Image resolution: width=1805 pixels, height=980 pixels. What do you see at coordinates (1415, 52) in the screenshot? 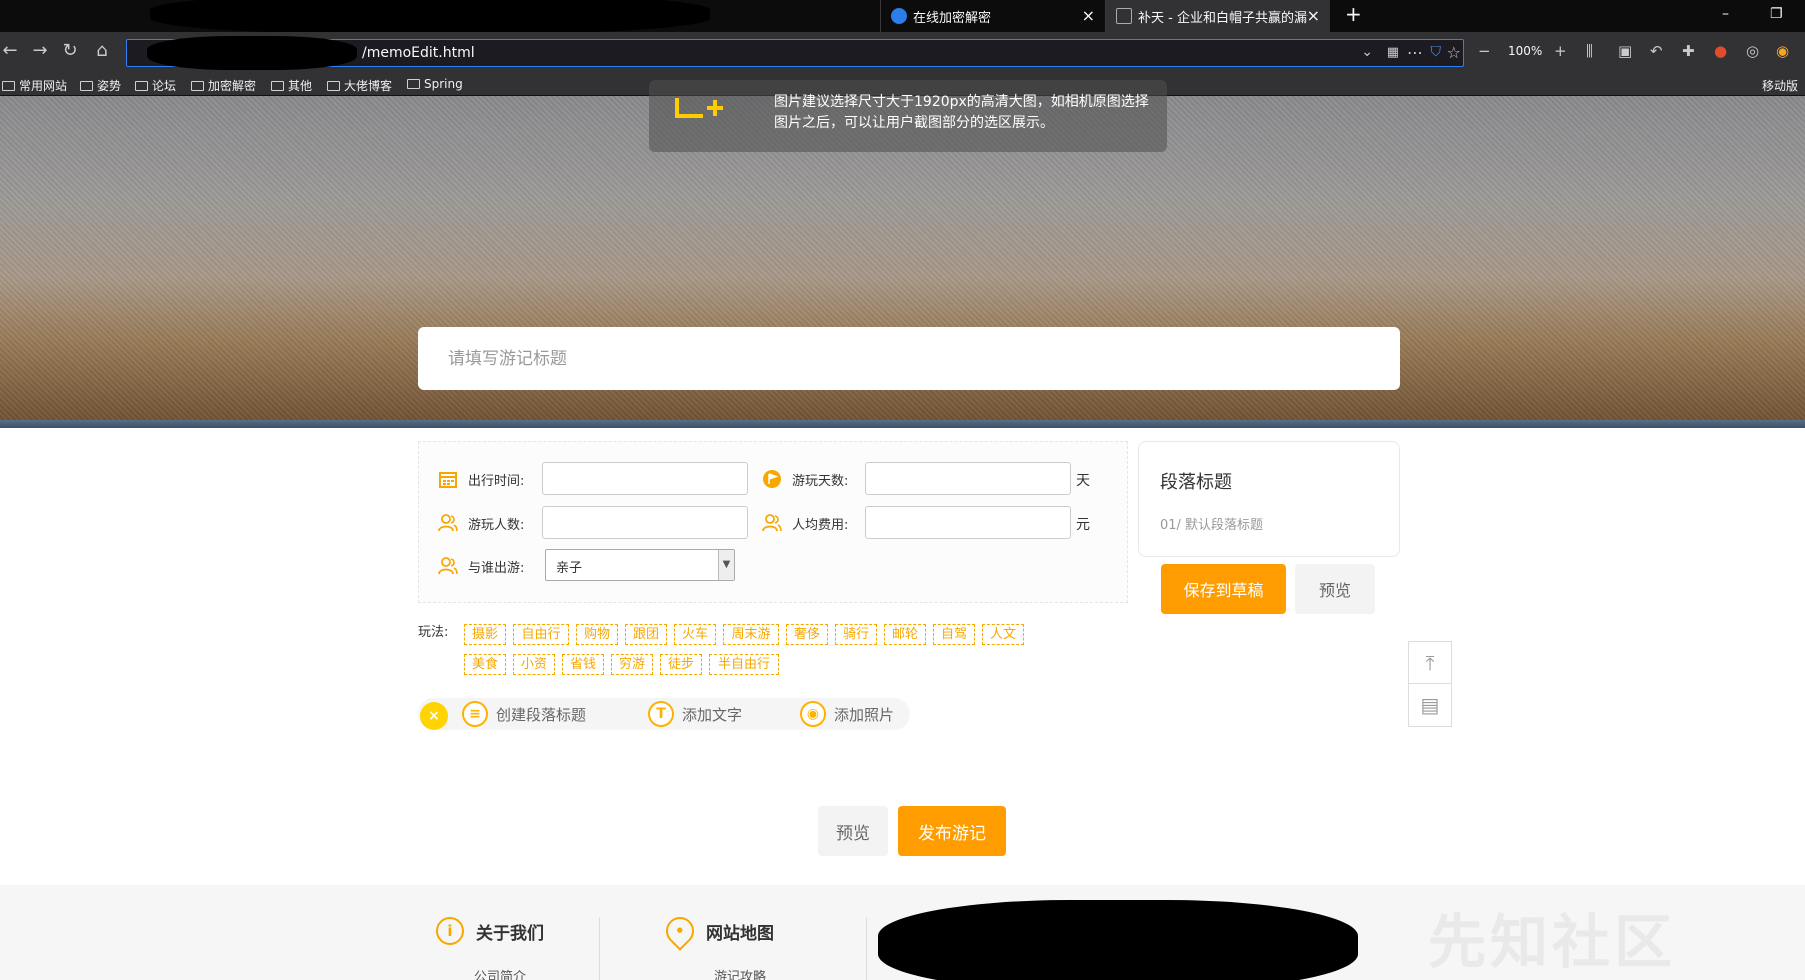
I see `more-actions-icon: ⋯` at bounding box center [1415, 52].